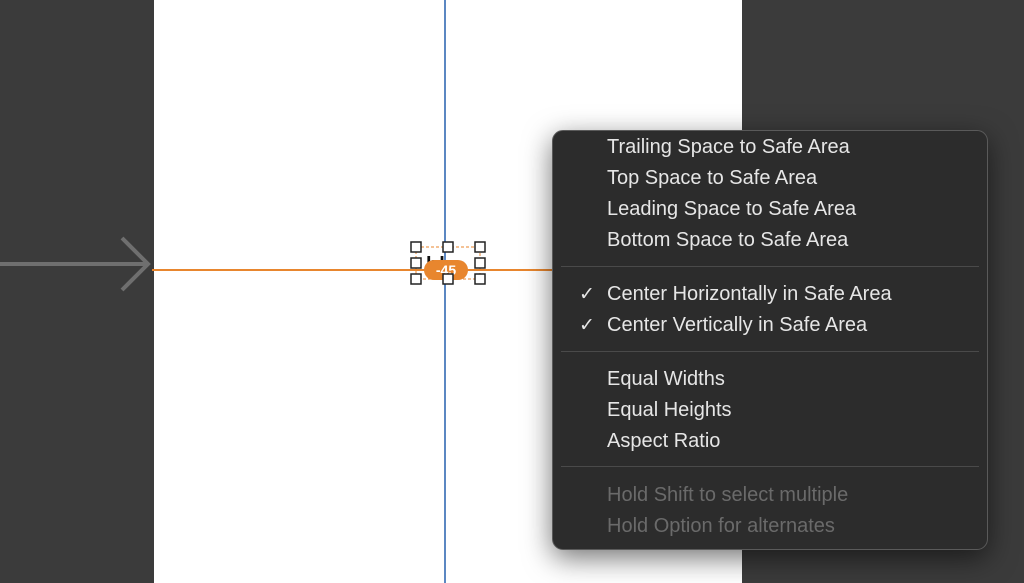 This screenshot has width=1024, height=583. I want to click on menu-hint-label: Hold Option for alternates, so click(721, 526).